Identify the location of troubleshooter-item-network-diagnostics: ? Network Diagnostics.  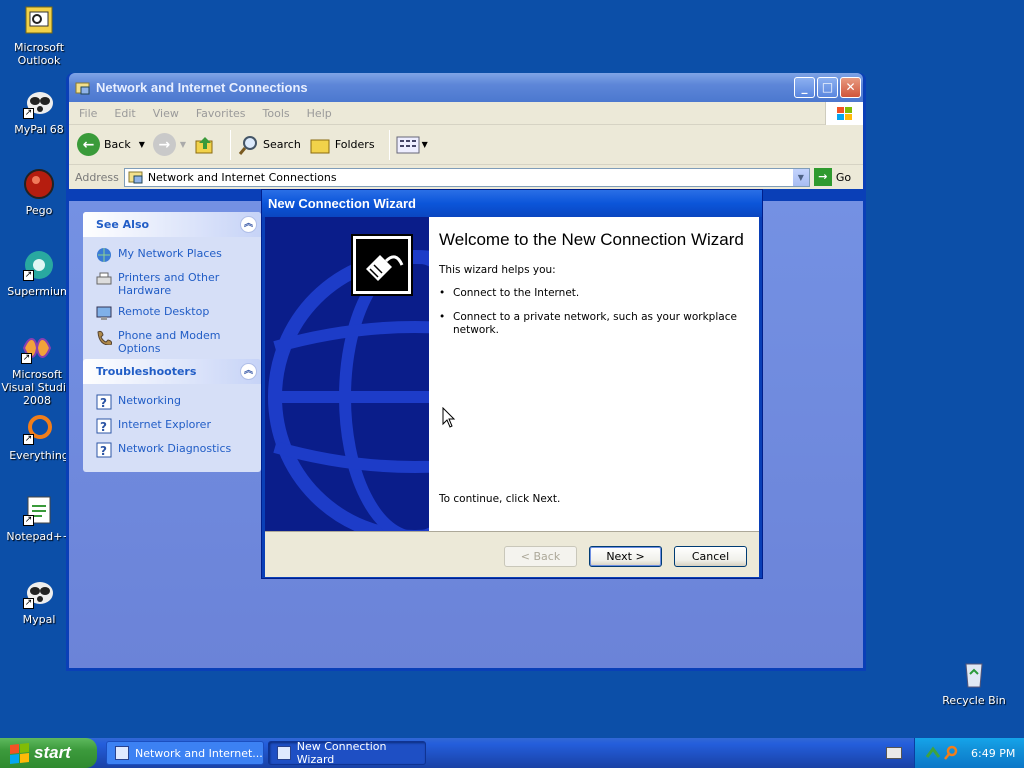
(172, 450).